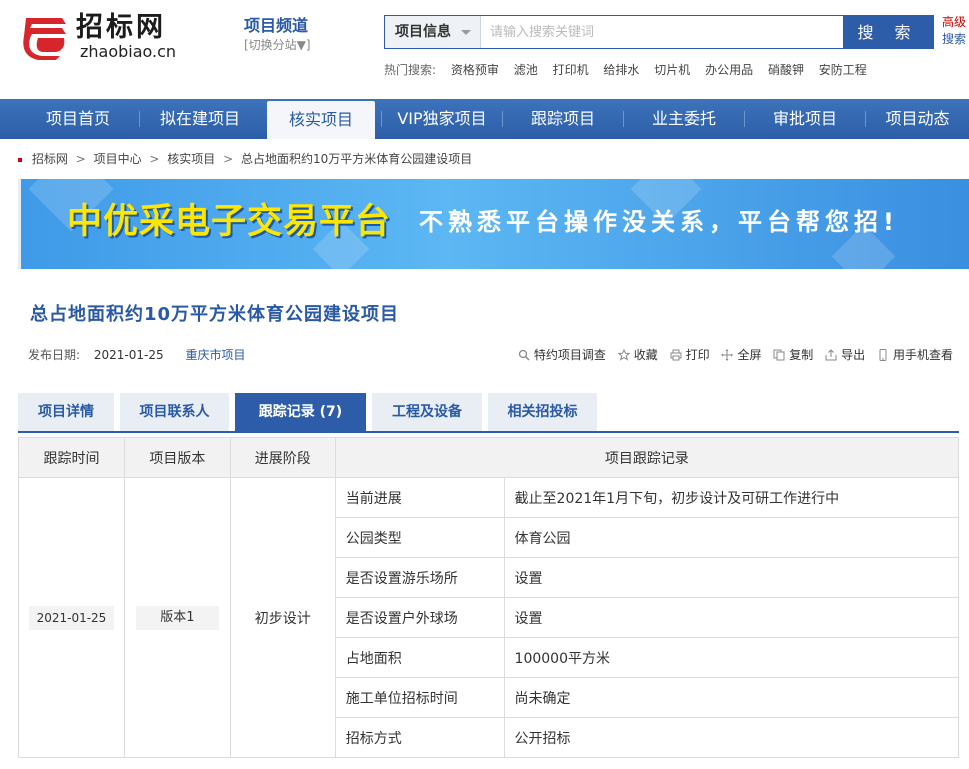  What do you see at coordinates (200, 119) in the screenshot?
I see `nav-item-planned: 拟在建项目` at bounding box center [200, 119].